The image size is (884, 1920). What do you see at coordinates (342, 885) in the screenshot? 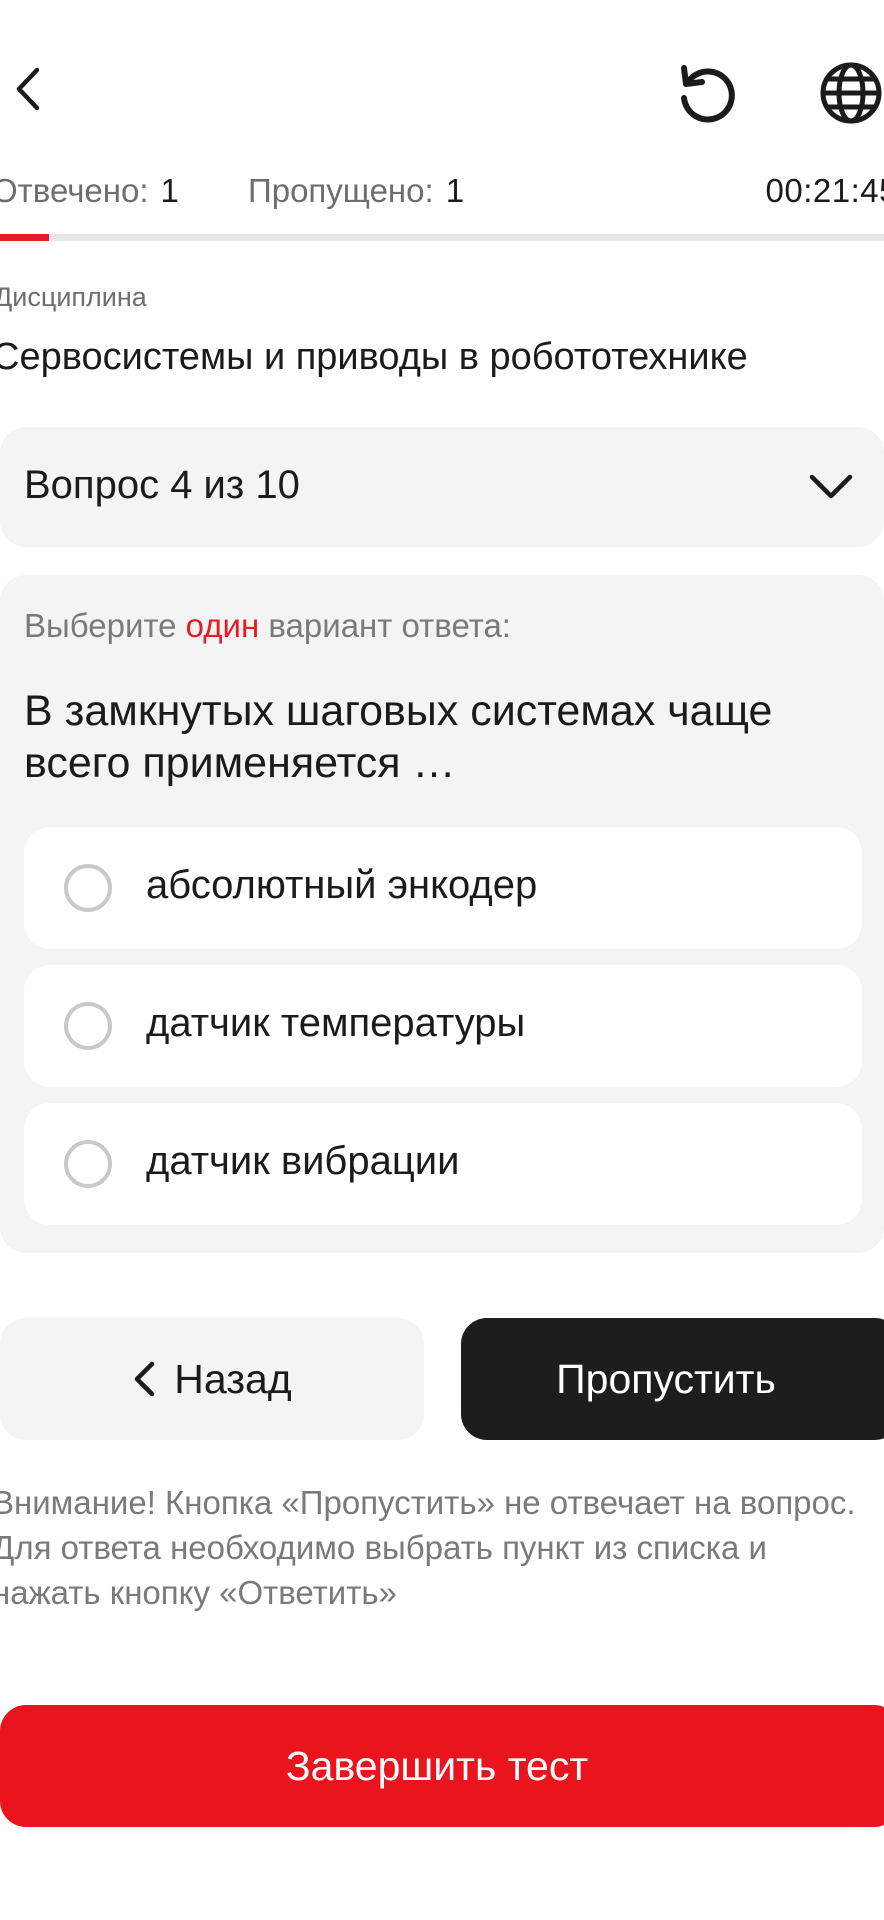
I see `option-label: абсолютный энкодер` at bounding box center [342, 885].